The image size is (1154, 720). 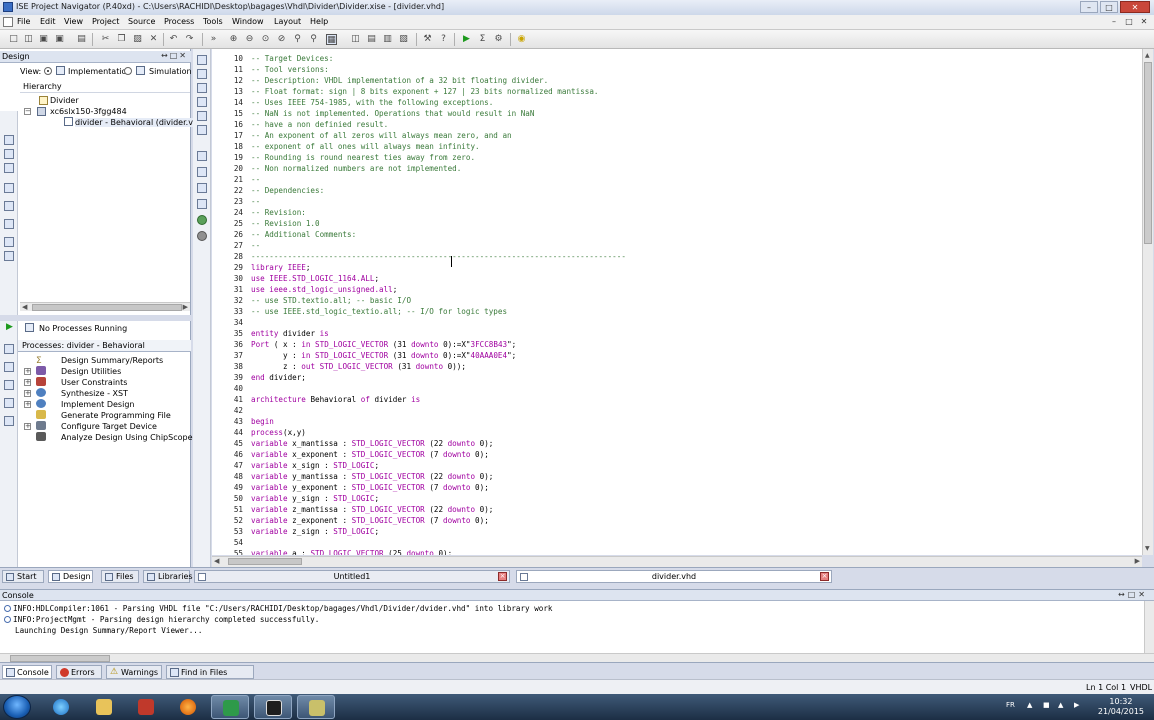 What do you see at coordinates (233, 39) in the screenshot?
I see `zoom-in-icon: ⊕` at bounding box center [233, 39].